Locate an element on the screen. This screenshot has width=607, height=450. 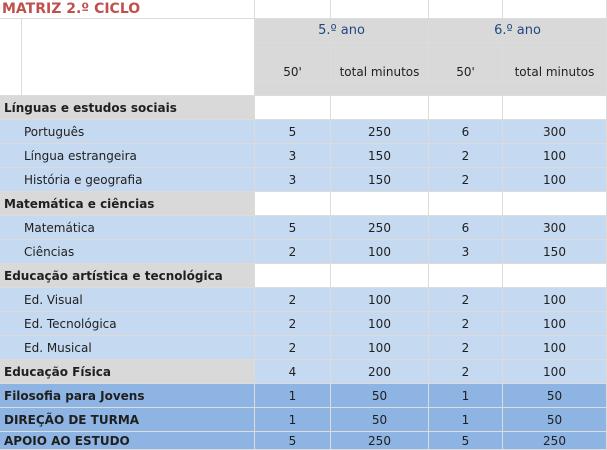
value-cell: 4 is located at coordinates (293, 372).